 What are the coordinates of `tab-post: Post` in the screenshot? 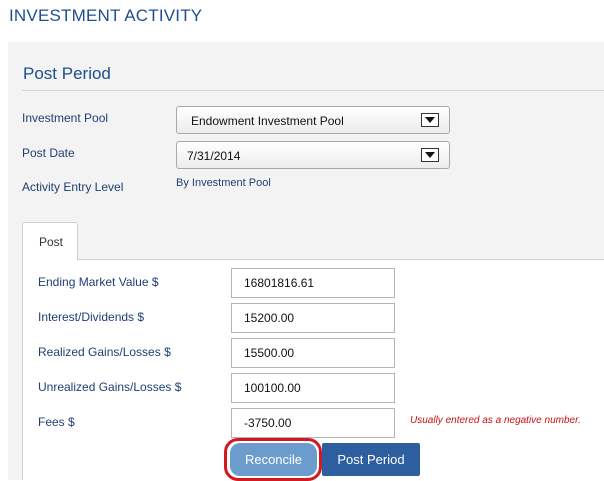 It's located at (50, 241).